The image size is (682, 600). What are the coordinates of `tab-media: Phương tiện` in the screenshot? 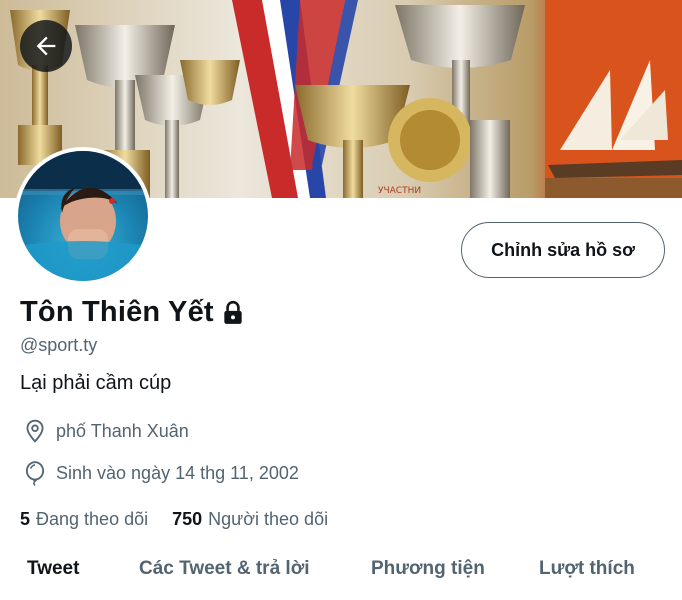 It's located at (428, 569).